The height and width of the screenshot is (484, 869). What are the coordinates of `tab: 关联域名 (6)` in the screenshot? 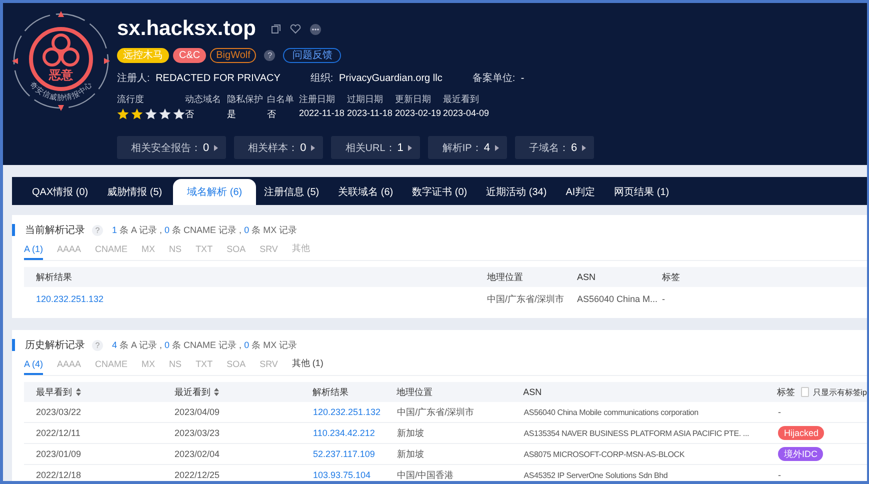 It's located at (367, 192).